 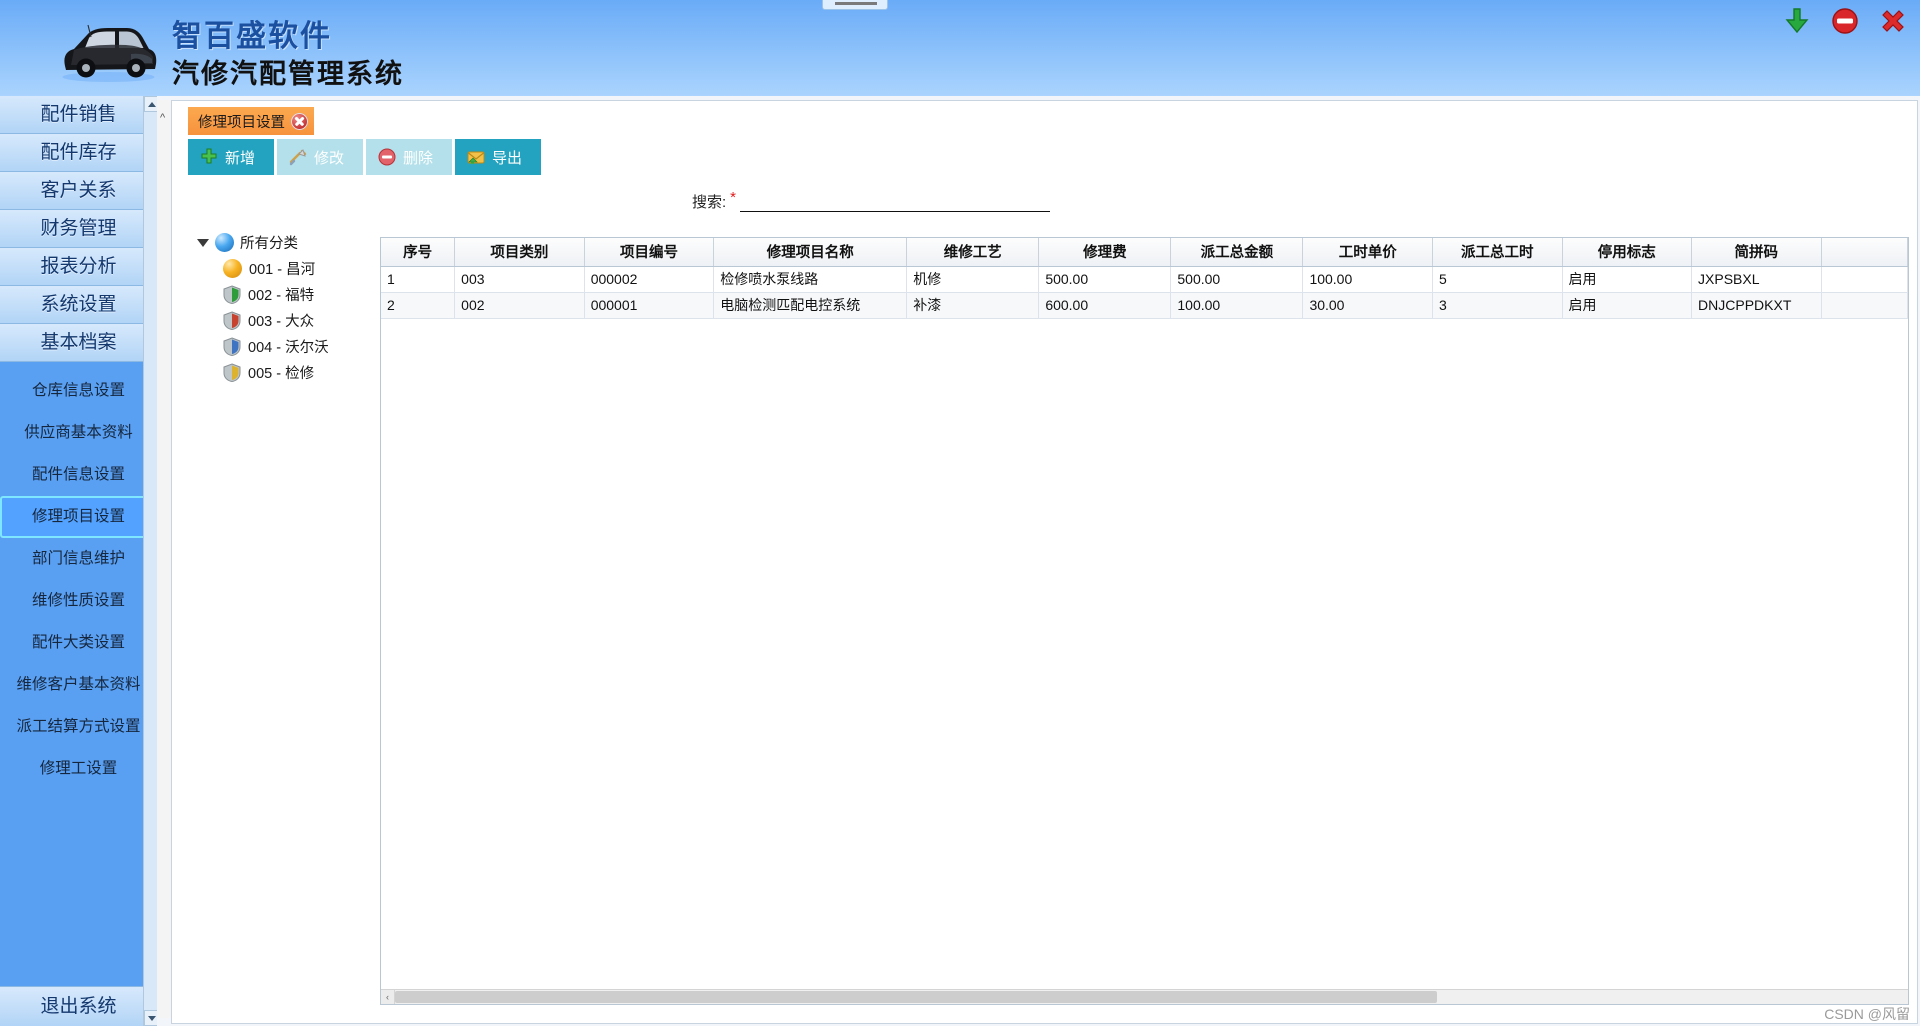 What do you see at coordinates (1627, 252) in the screenshot?
I see `grid-header-status: 停用标志` at bounding box center [1627, 252].